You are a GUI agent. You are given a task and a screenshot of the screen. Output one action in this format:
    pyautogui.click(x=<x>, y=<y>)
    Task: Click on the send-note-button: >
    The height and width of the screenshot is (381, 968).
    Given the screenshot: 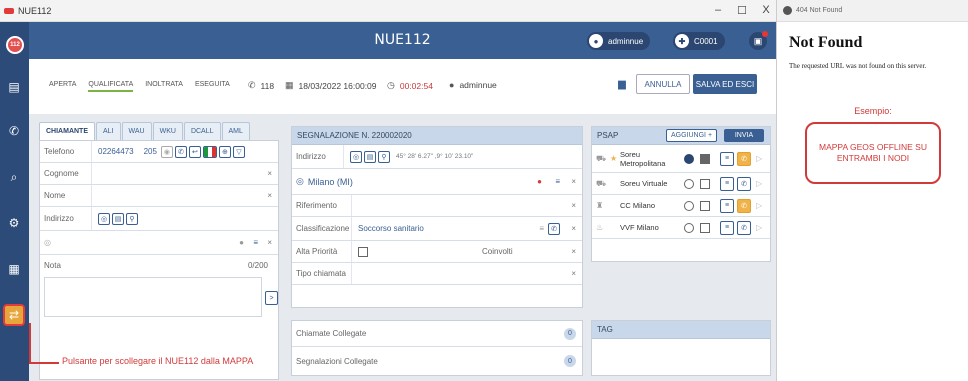 What is the action you would take?
    pyautogui.click(x=271, y=298)
    